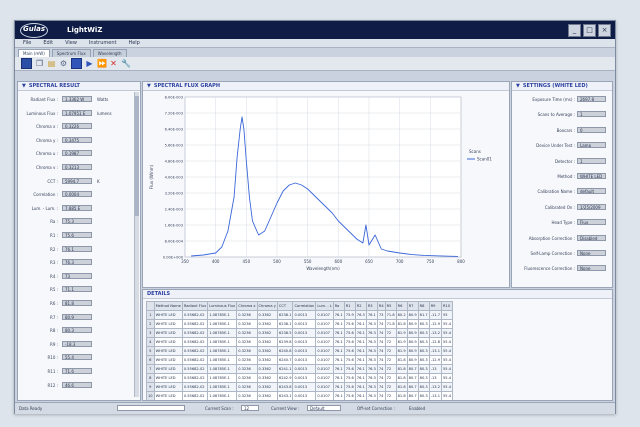 Image resolution: width=640 pixels, height=427 pixels. I want to click on settings-icon: ⚙, so click(63, 63).